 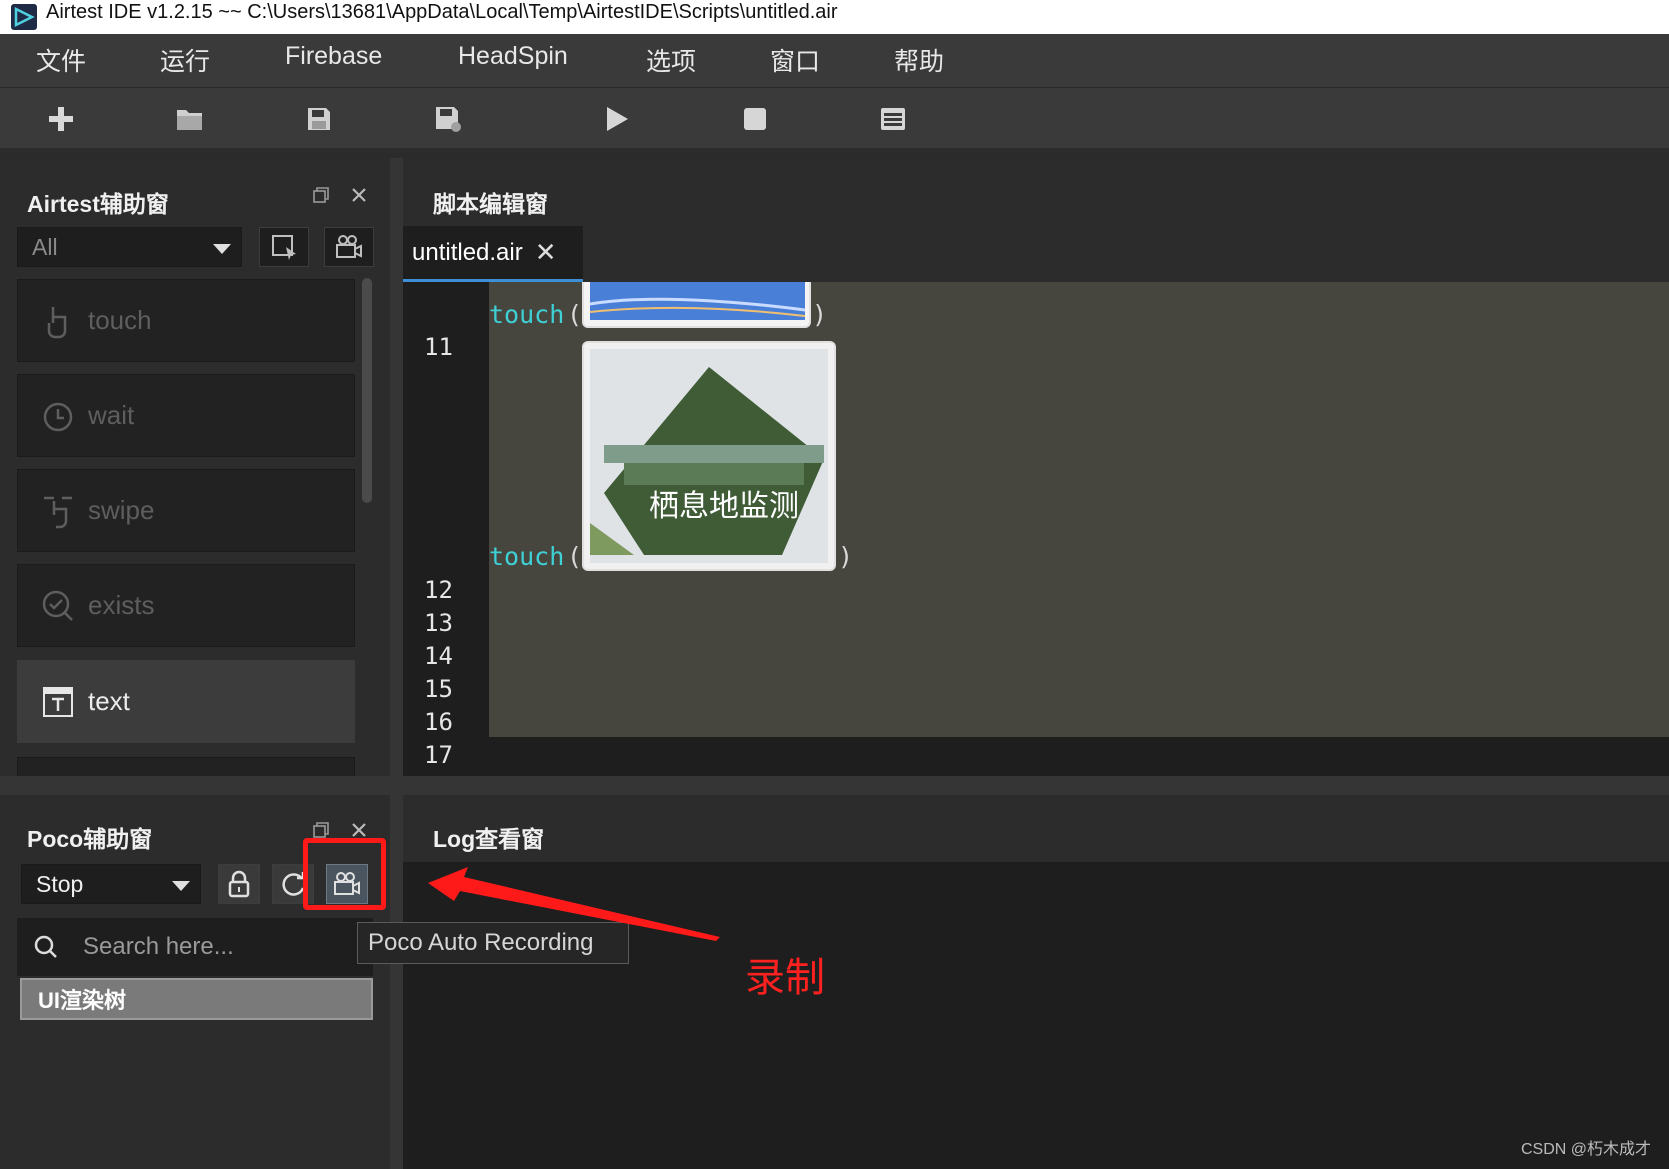 I want to click on airtest-panel-scrollbar, so click(x=367, y=390).